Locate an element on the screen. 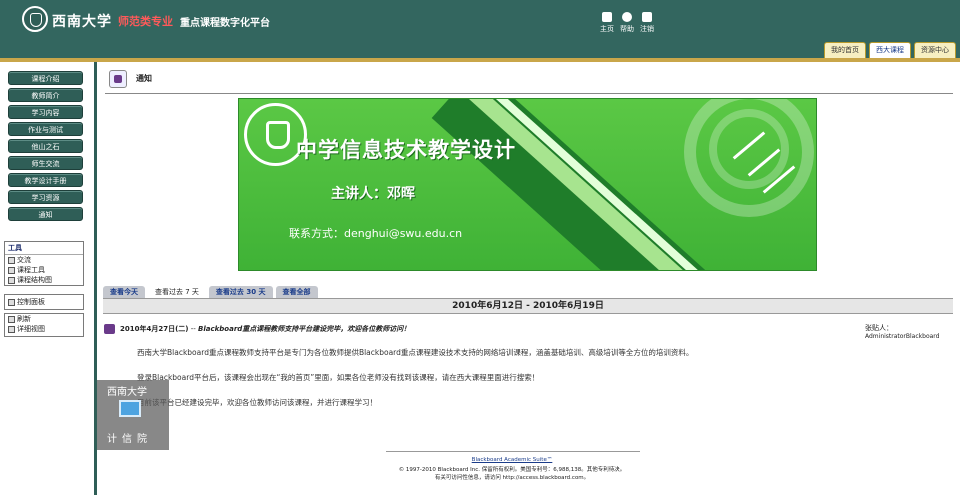 Image resolution: width=960 pixels, height=495 pixels. university-logo is located at coordinates (35, 19).